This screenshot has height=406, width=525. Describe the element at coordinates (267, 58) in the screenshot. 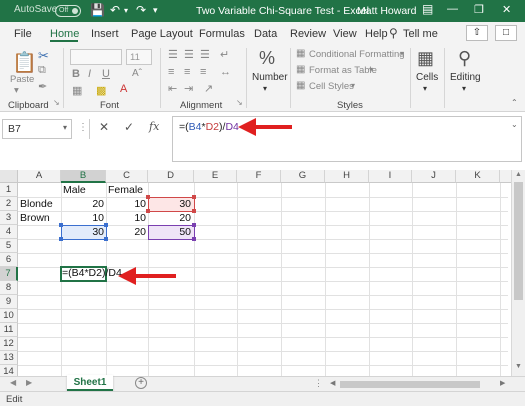

I see `percent-icon: %` at that location.